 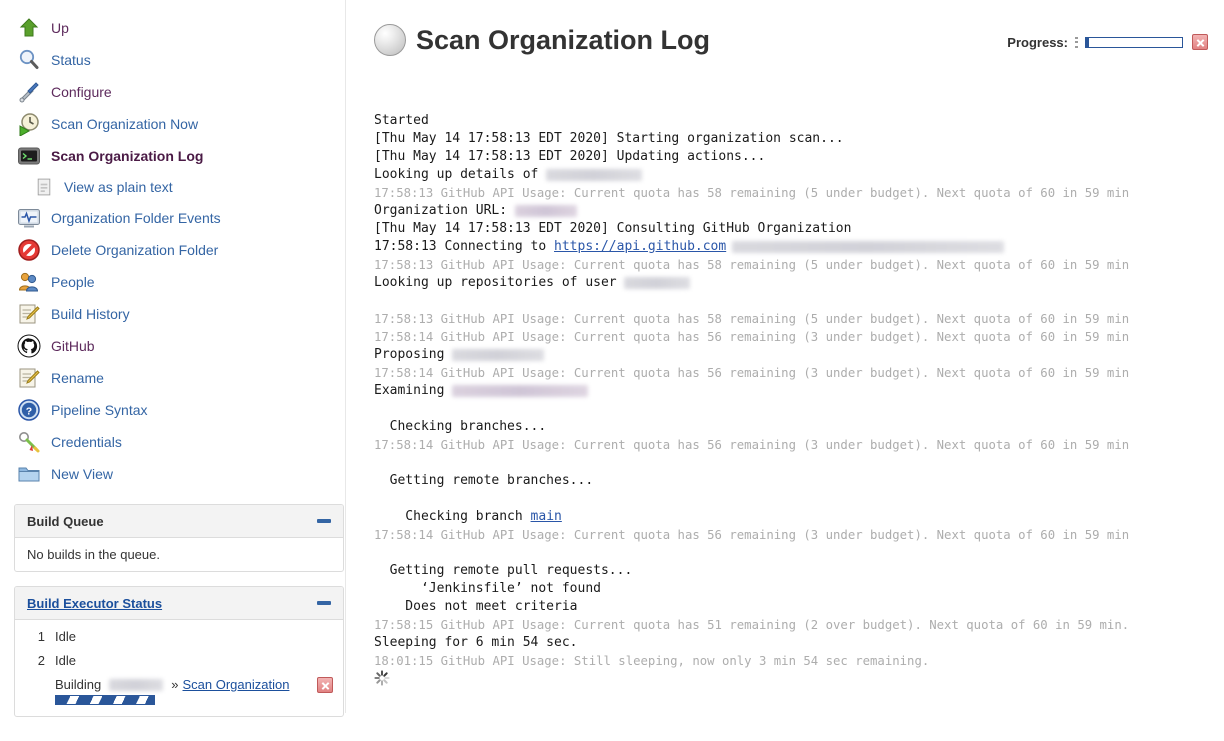 What do you see at coordinates (41, 660) in the screenshot?
I see `executor-number: 2` at bounding box center [41, 660].